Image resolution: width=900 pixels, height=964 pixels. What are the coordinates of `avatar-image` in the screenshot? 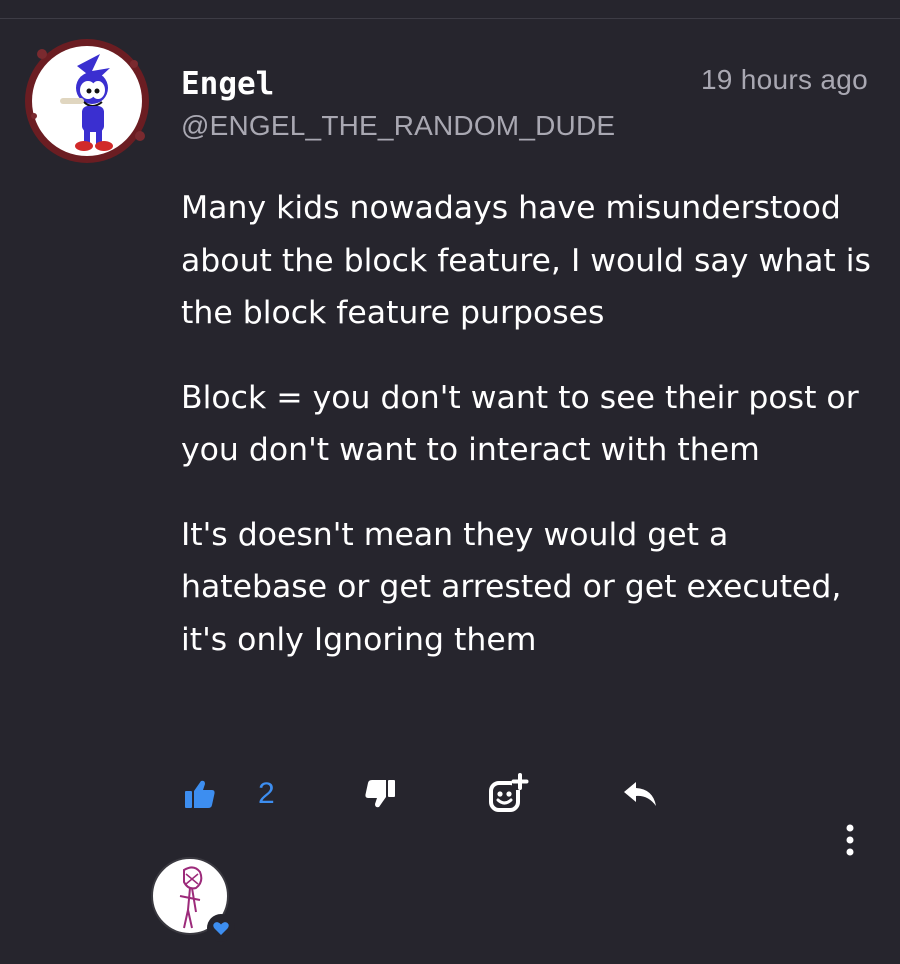 It's located at (87, 101).